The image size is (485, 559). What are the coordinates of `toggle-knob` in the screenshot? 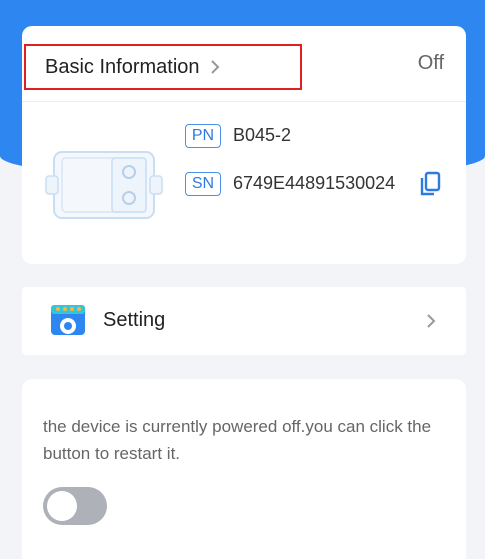 It's located at (62, 506).